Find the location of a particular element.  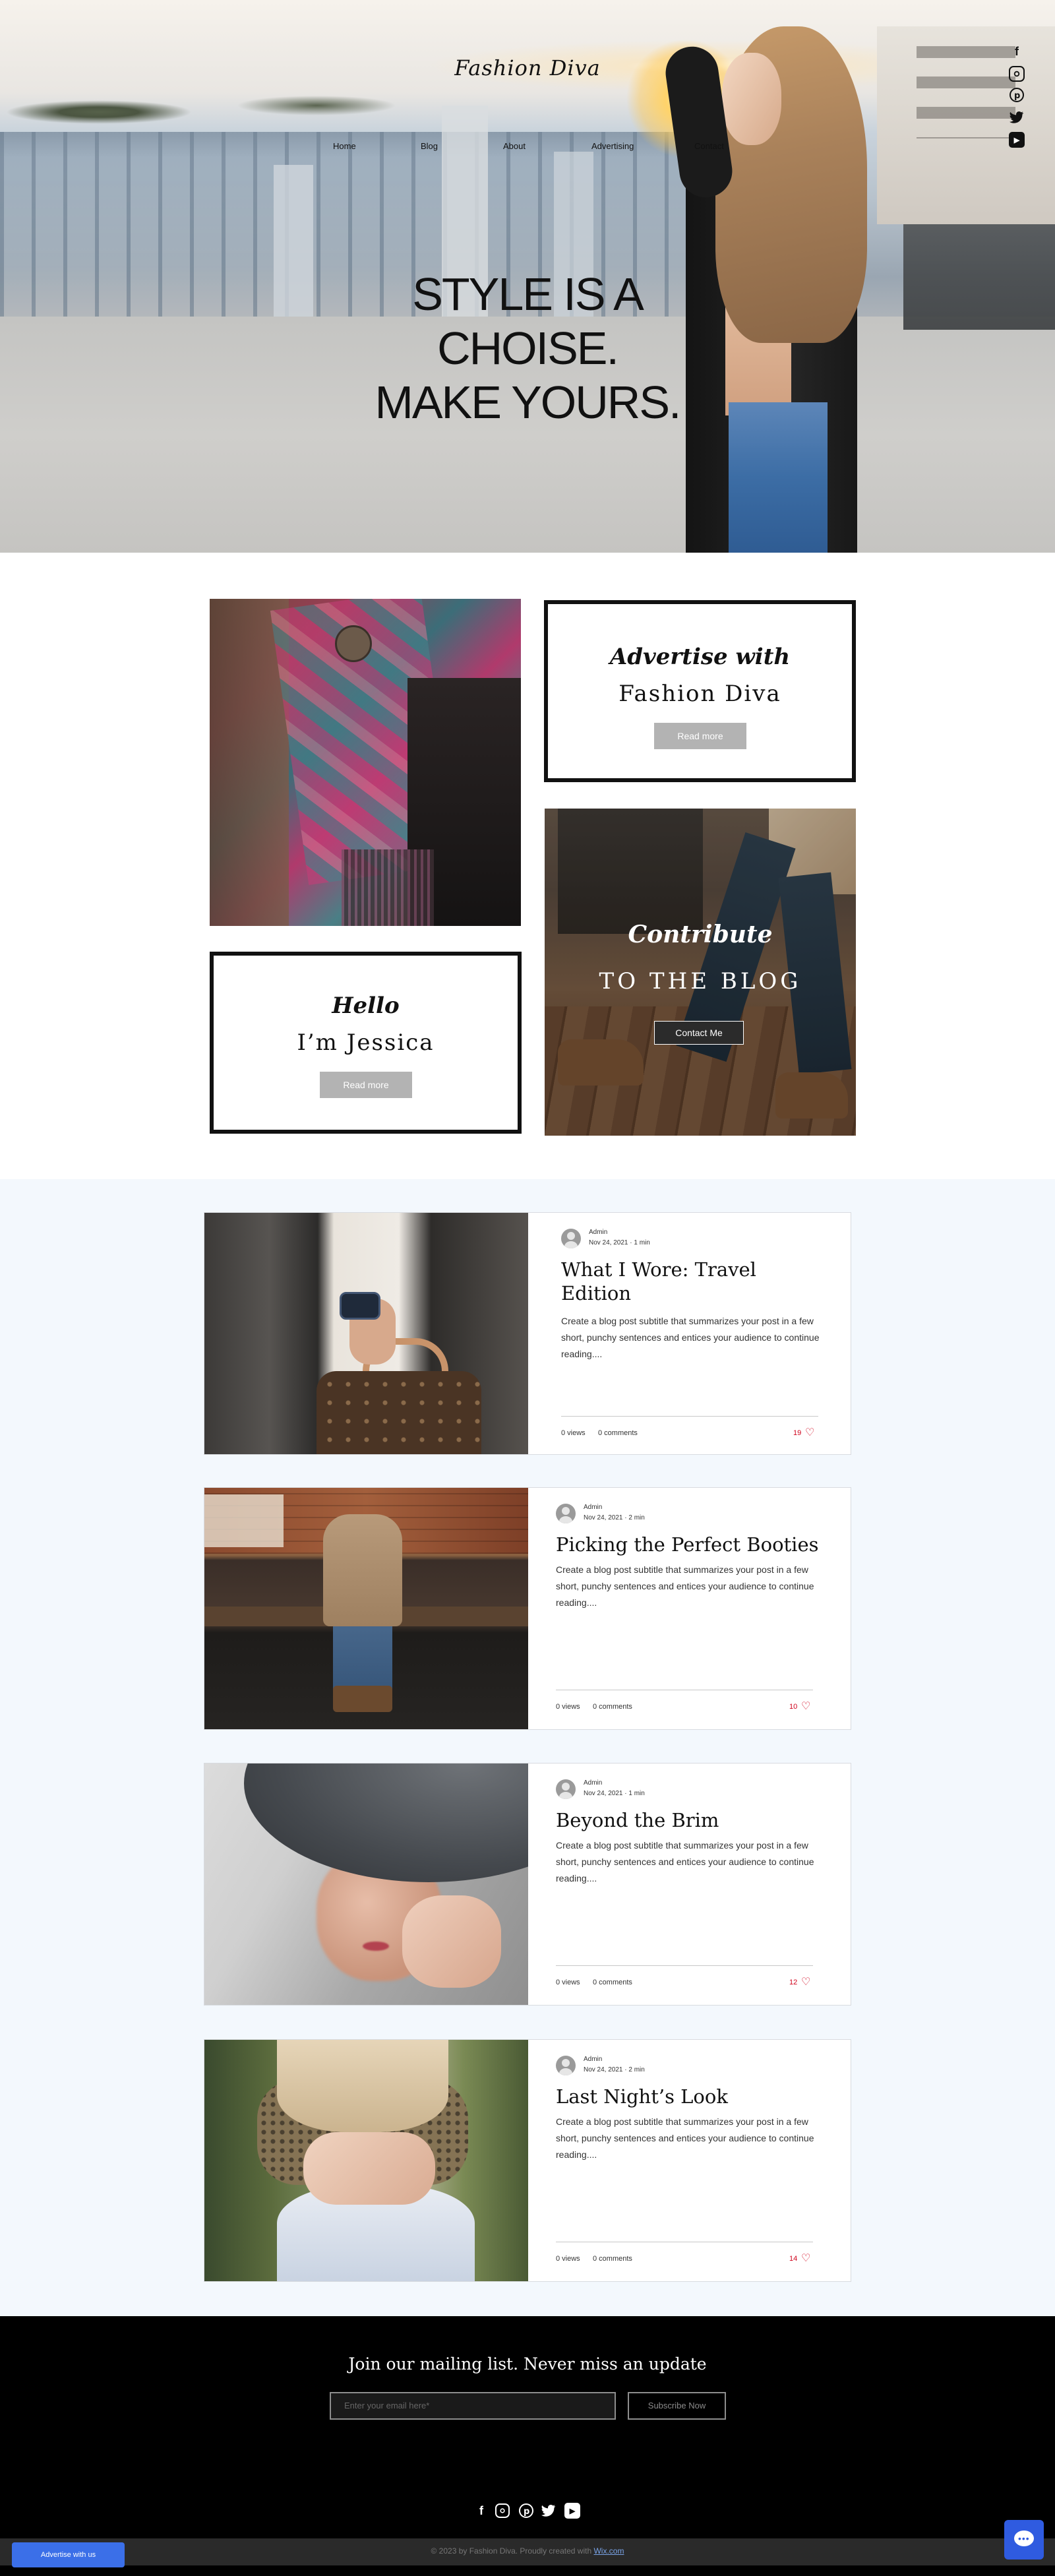

contact-me-button: Contact Me is located at coordinates (699, 1033).